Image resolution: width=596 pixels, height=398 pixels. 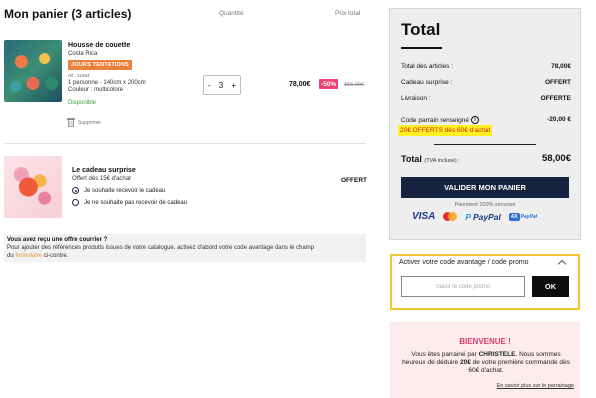 What do you see at coordinates (136, 202) in the screenshot?
I see `gift-option-no-label: Je ne souhaite pas recevoir de cadeau` at bounding box center [136, 202].